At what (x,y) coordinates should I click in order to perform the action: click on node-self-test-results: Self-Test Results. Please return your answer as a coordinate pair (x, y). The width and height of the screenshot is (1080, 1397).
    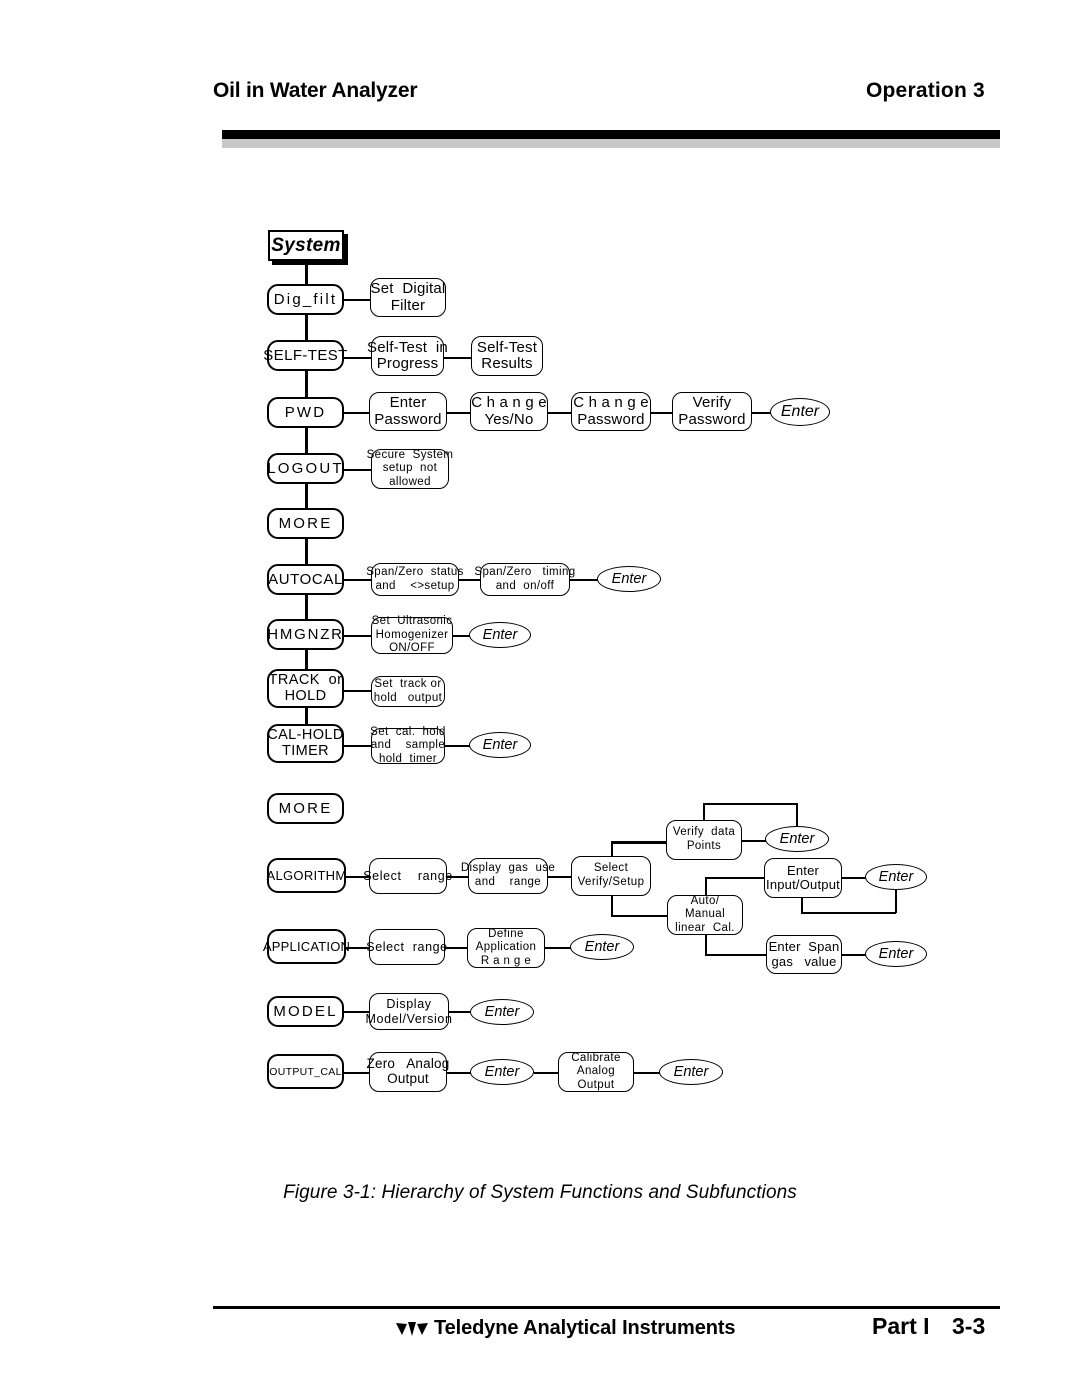
    Looking at the image, I should click on (507, 356).